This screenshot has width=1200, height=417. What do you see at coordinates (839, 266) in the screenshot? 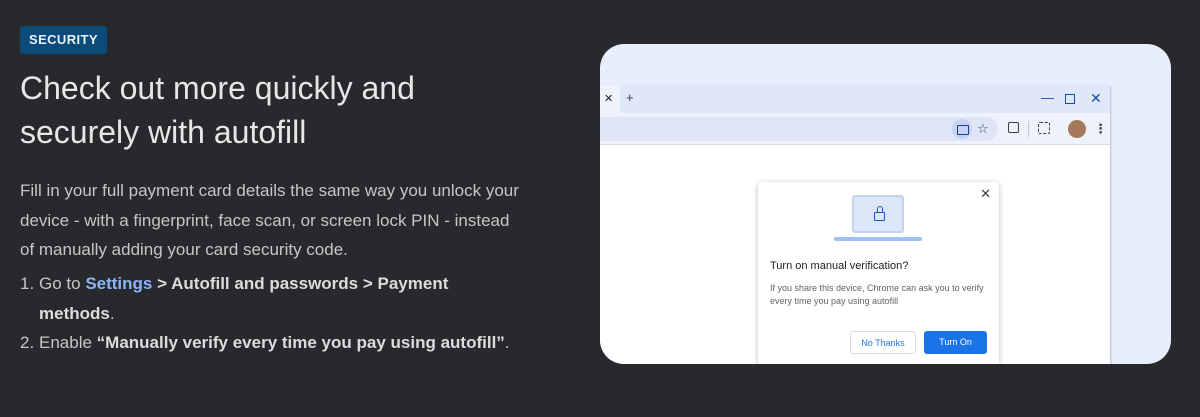
I see `dialog-title: Turn on manual verification?` at bounding box center [839, 266].